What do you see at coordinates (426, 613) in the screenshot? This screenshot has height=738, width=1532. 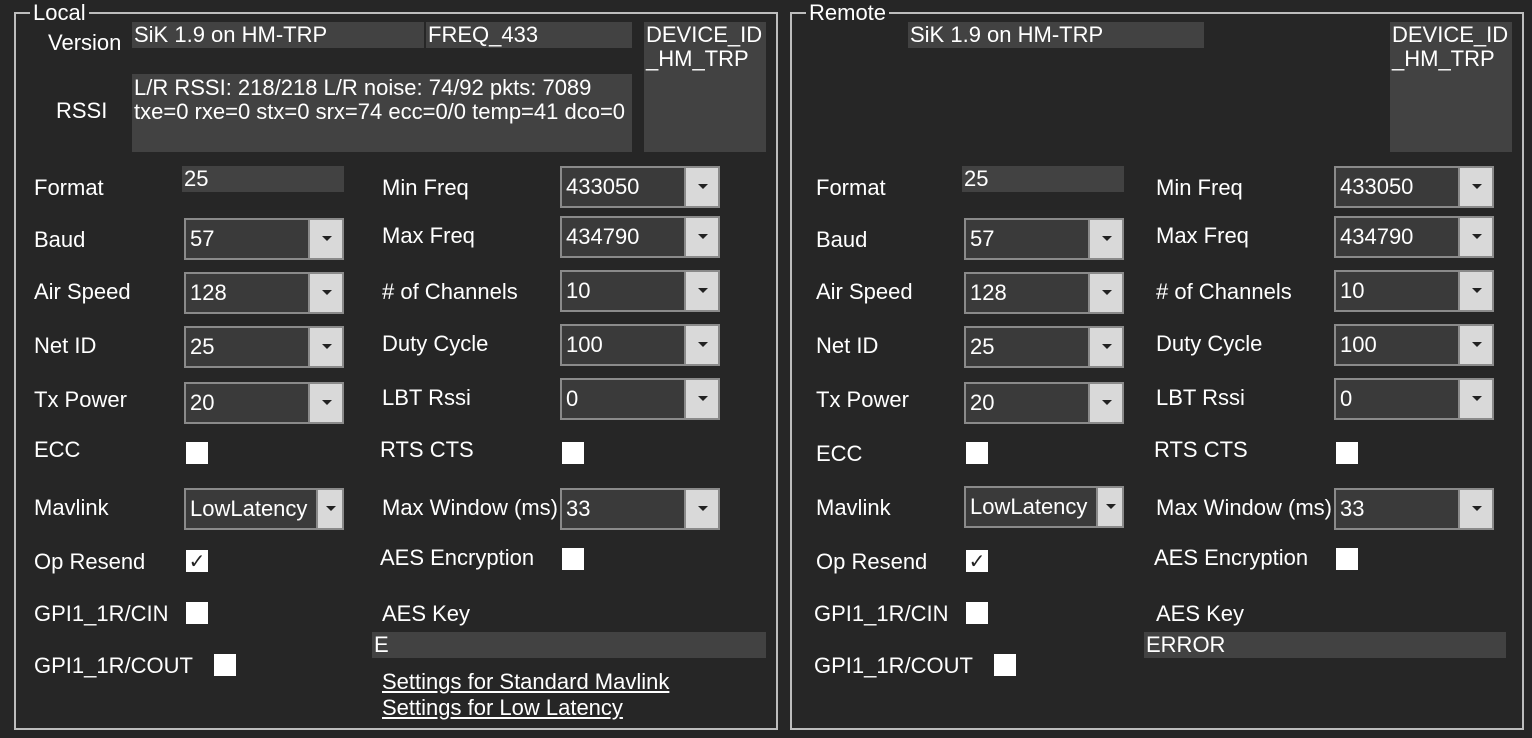 I see `local-aeskey-label: AES Key` at bounding box center [426, 613].